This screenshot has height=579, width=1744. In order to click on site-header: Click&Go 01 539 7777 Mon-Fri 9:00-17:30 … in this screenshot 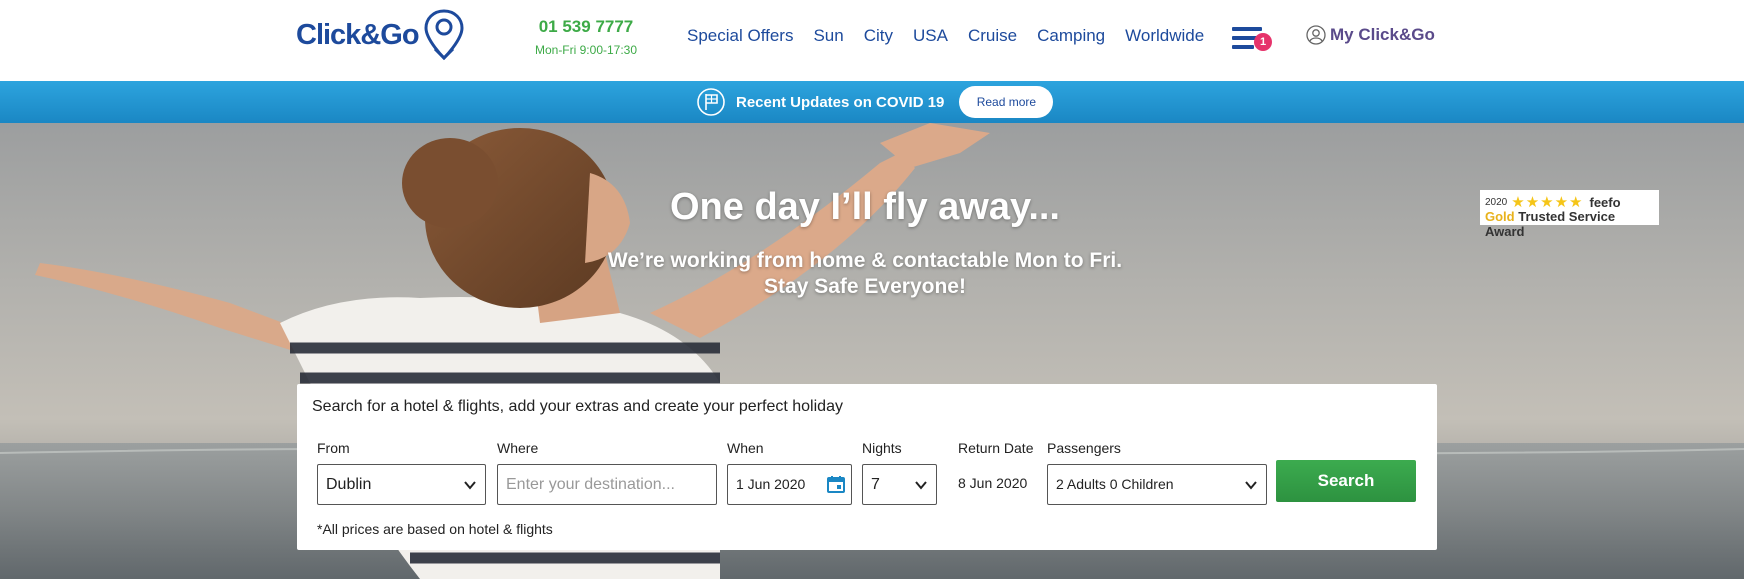, I will do `click(872, 40)`.